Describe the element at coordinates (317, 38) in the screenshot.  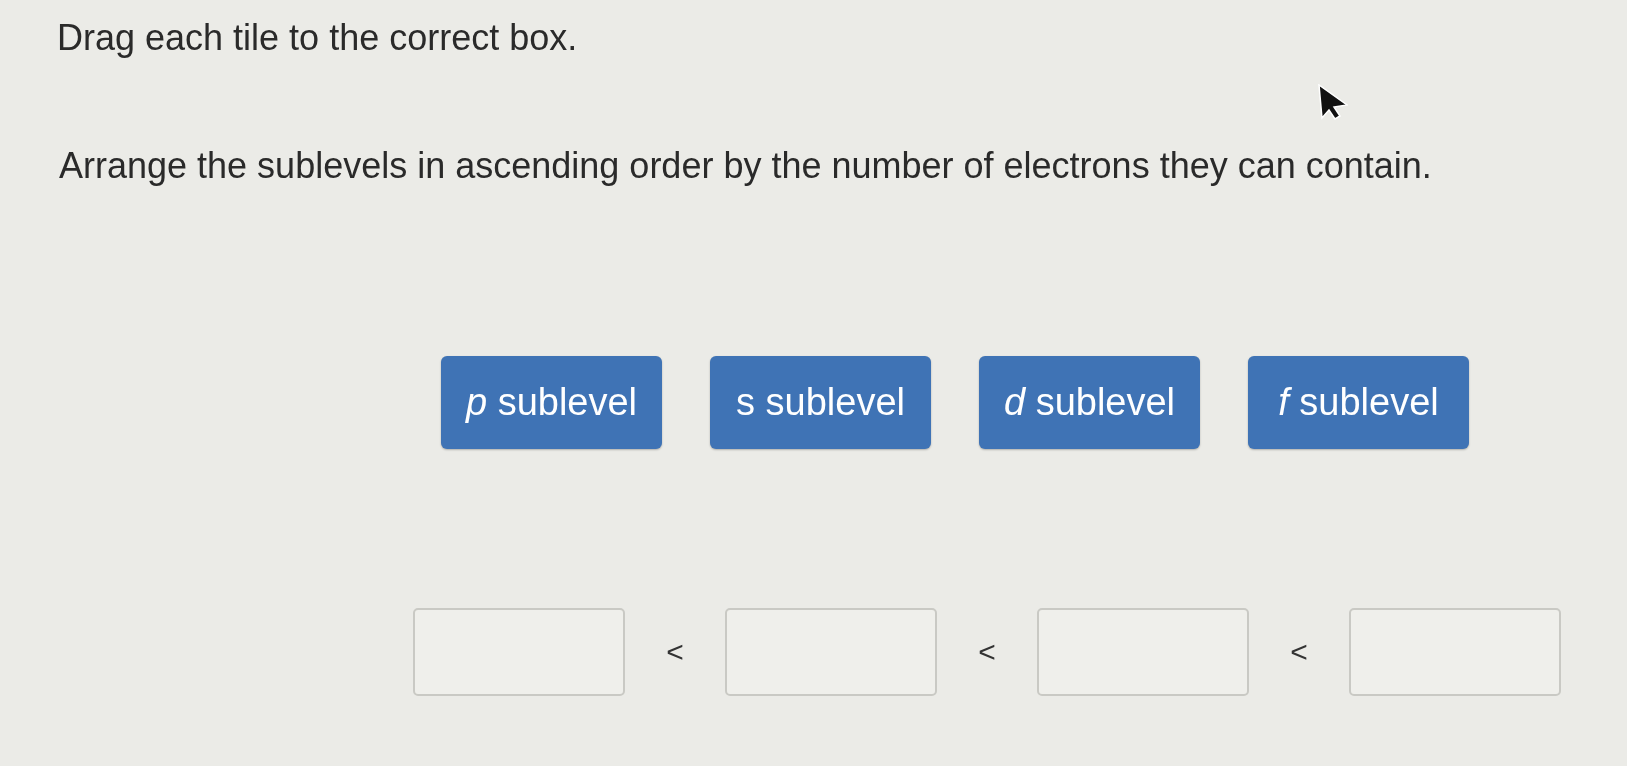
I see `instruction-title: Drag each tile to the correct box.` at that location.